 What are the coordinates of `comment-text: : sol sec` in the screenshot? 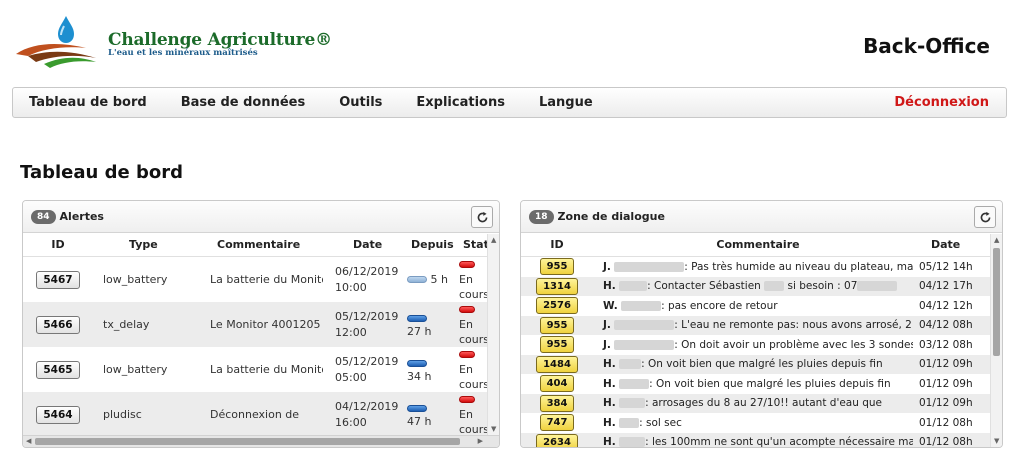 It's located at (660, 422).